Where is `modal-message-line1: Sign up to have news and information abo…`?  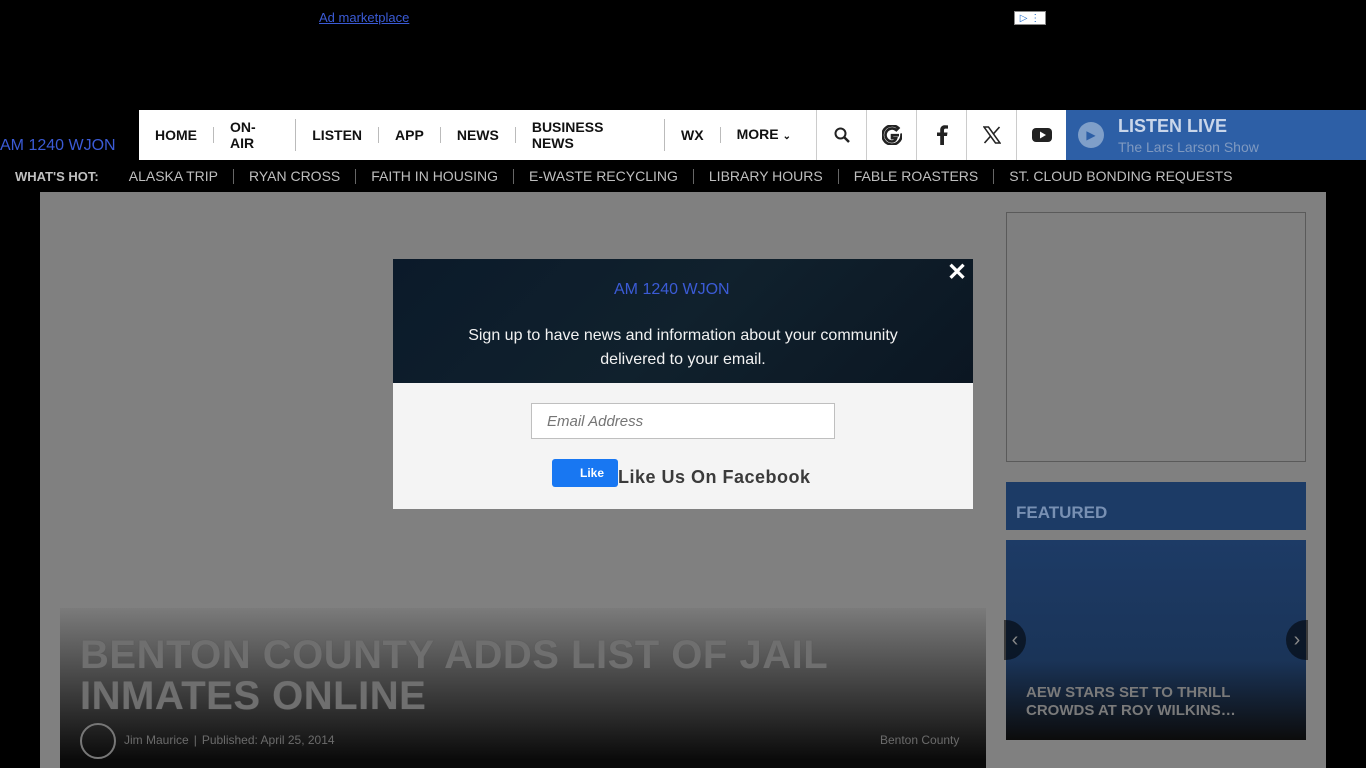 modal-message-line1: Sign up to have news and information abo… is located at coordinates (683, 335).